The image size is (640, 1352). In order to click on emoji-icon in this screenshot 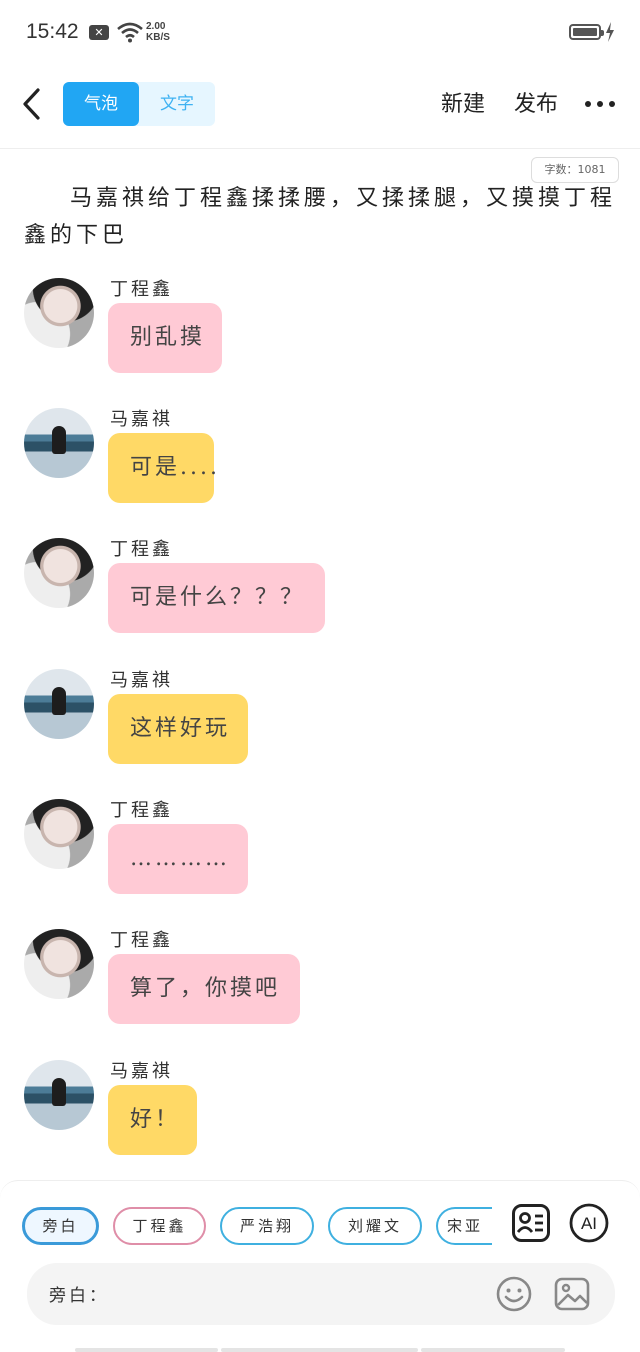, I will do `click(514, 1294)`.